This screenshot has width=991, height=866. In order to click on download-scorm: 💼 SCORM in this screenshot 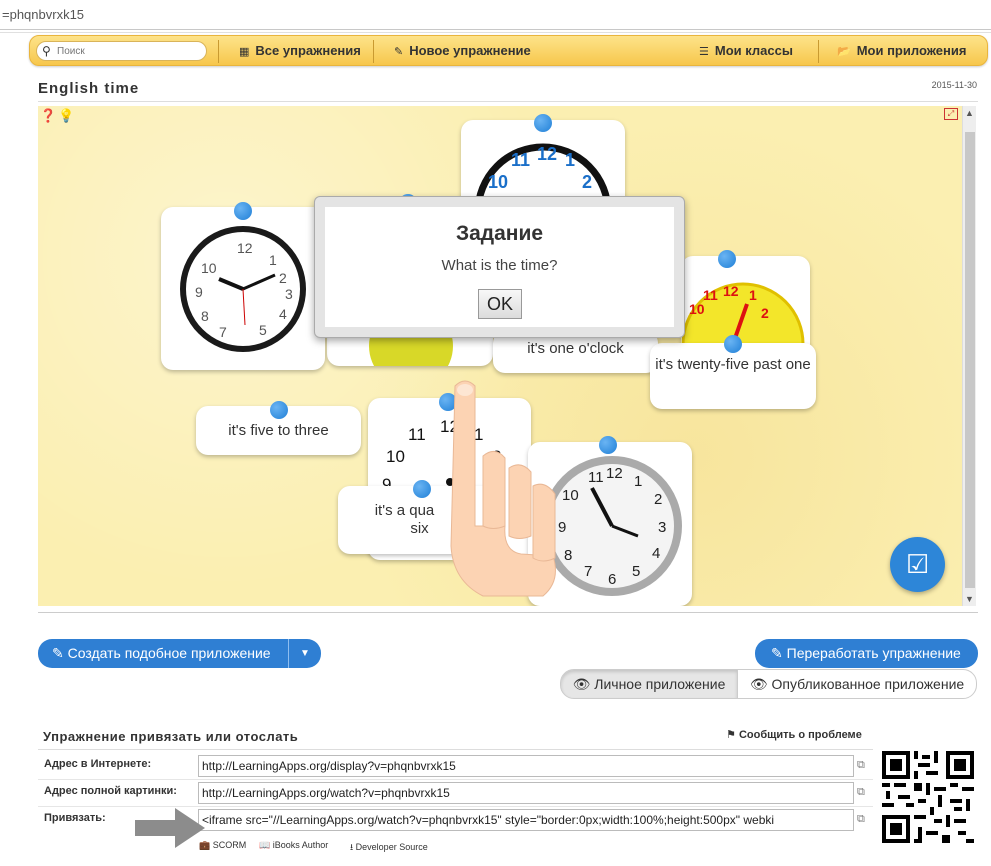, I will do `click(222, 845)`.